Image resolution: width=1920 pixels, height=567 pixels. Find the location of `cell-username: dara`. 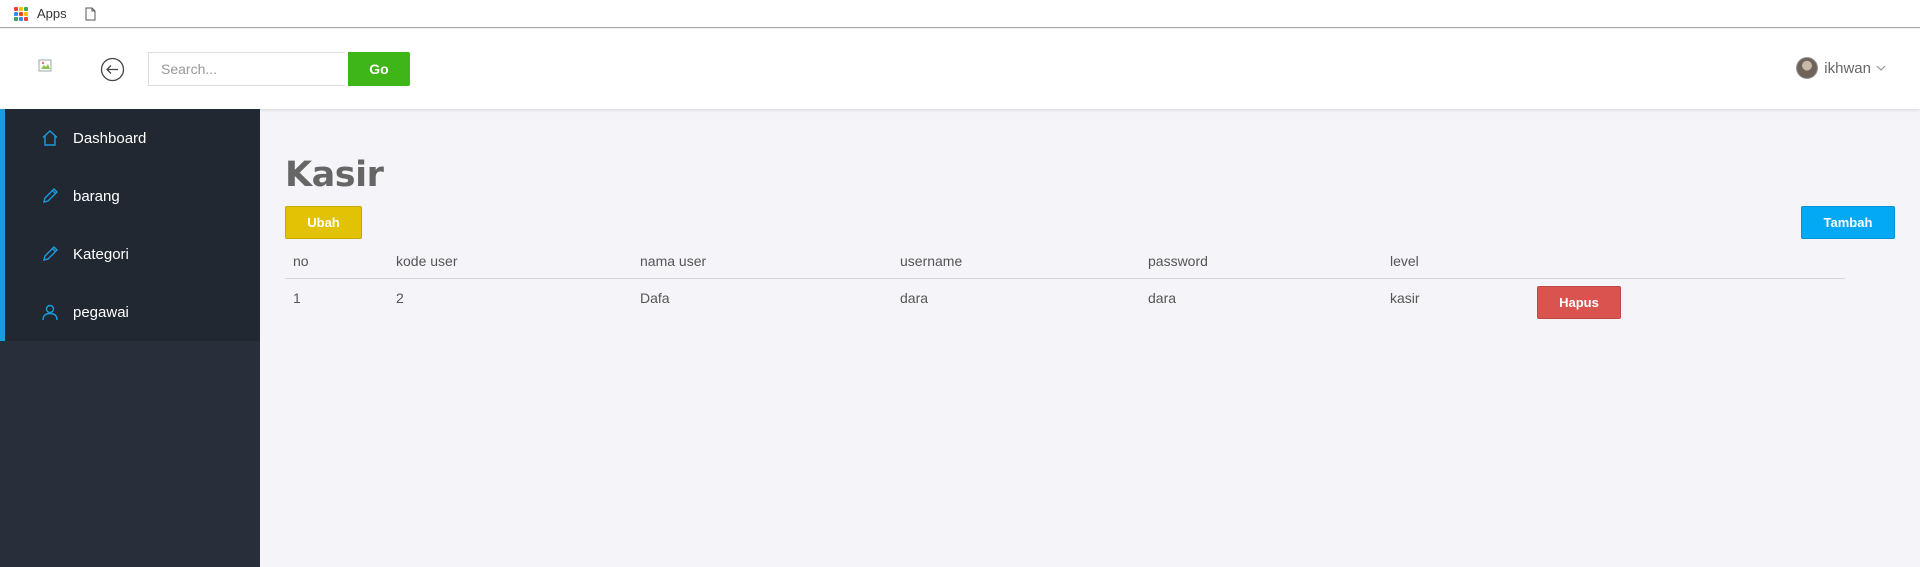

cell-username: dara is located at coordinates (914, 298).